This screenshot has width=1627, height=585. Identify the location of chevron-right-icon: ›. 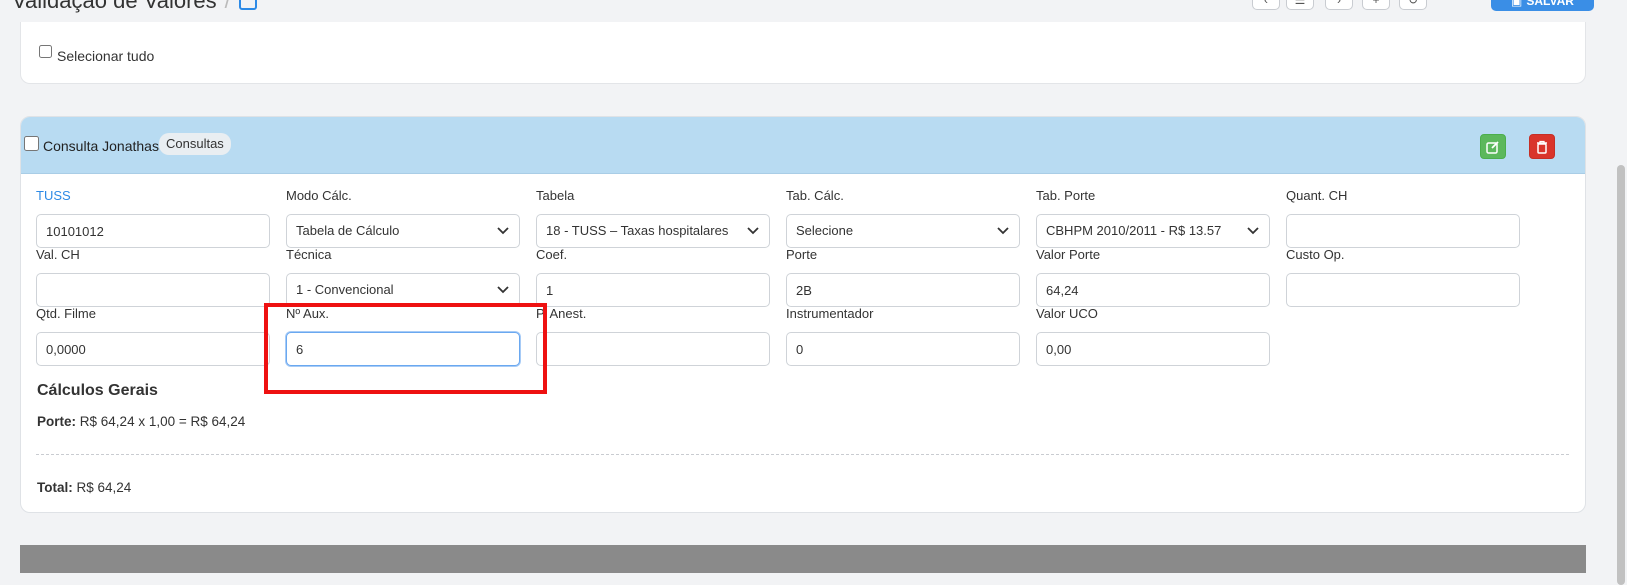
(1339, 3).